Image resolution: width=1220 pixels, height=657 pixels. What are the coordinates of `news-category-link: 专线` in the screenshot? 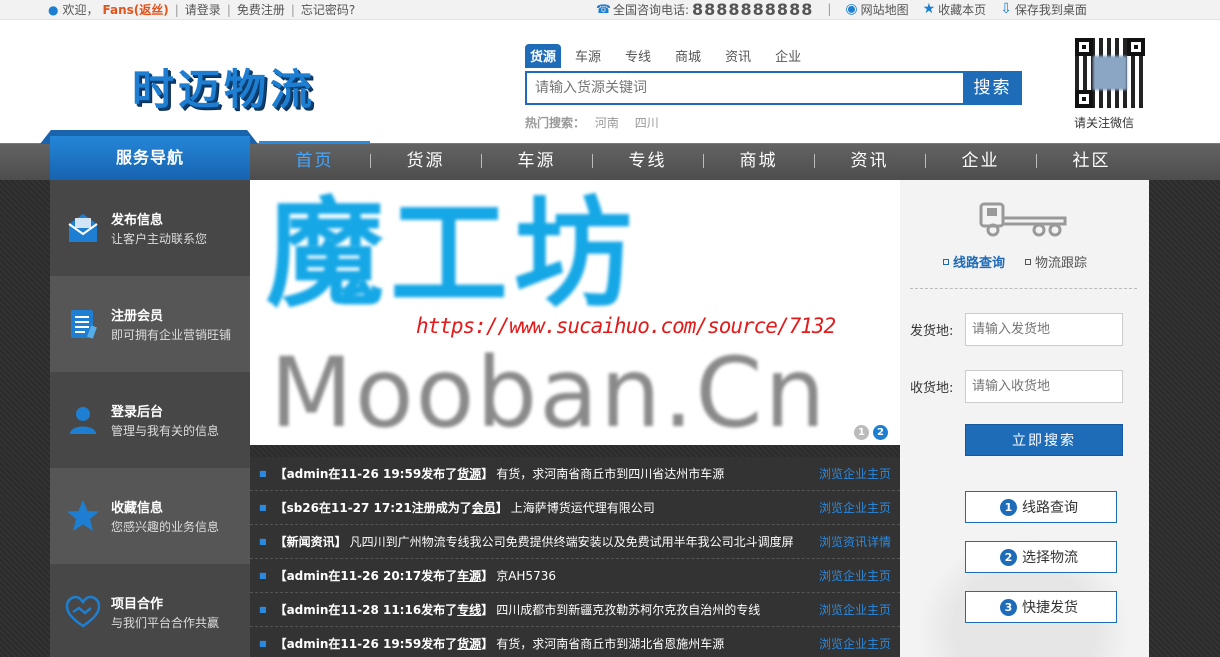 It's located at (469, 610).